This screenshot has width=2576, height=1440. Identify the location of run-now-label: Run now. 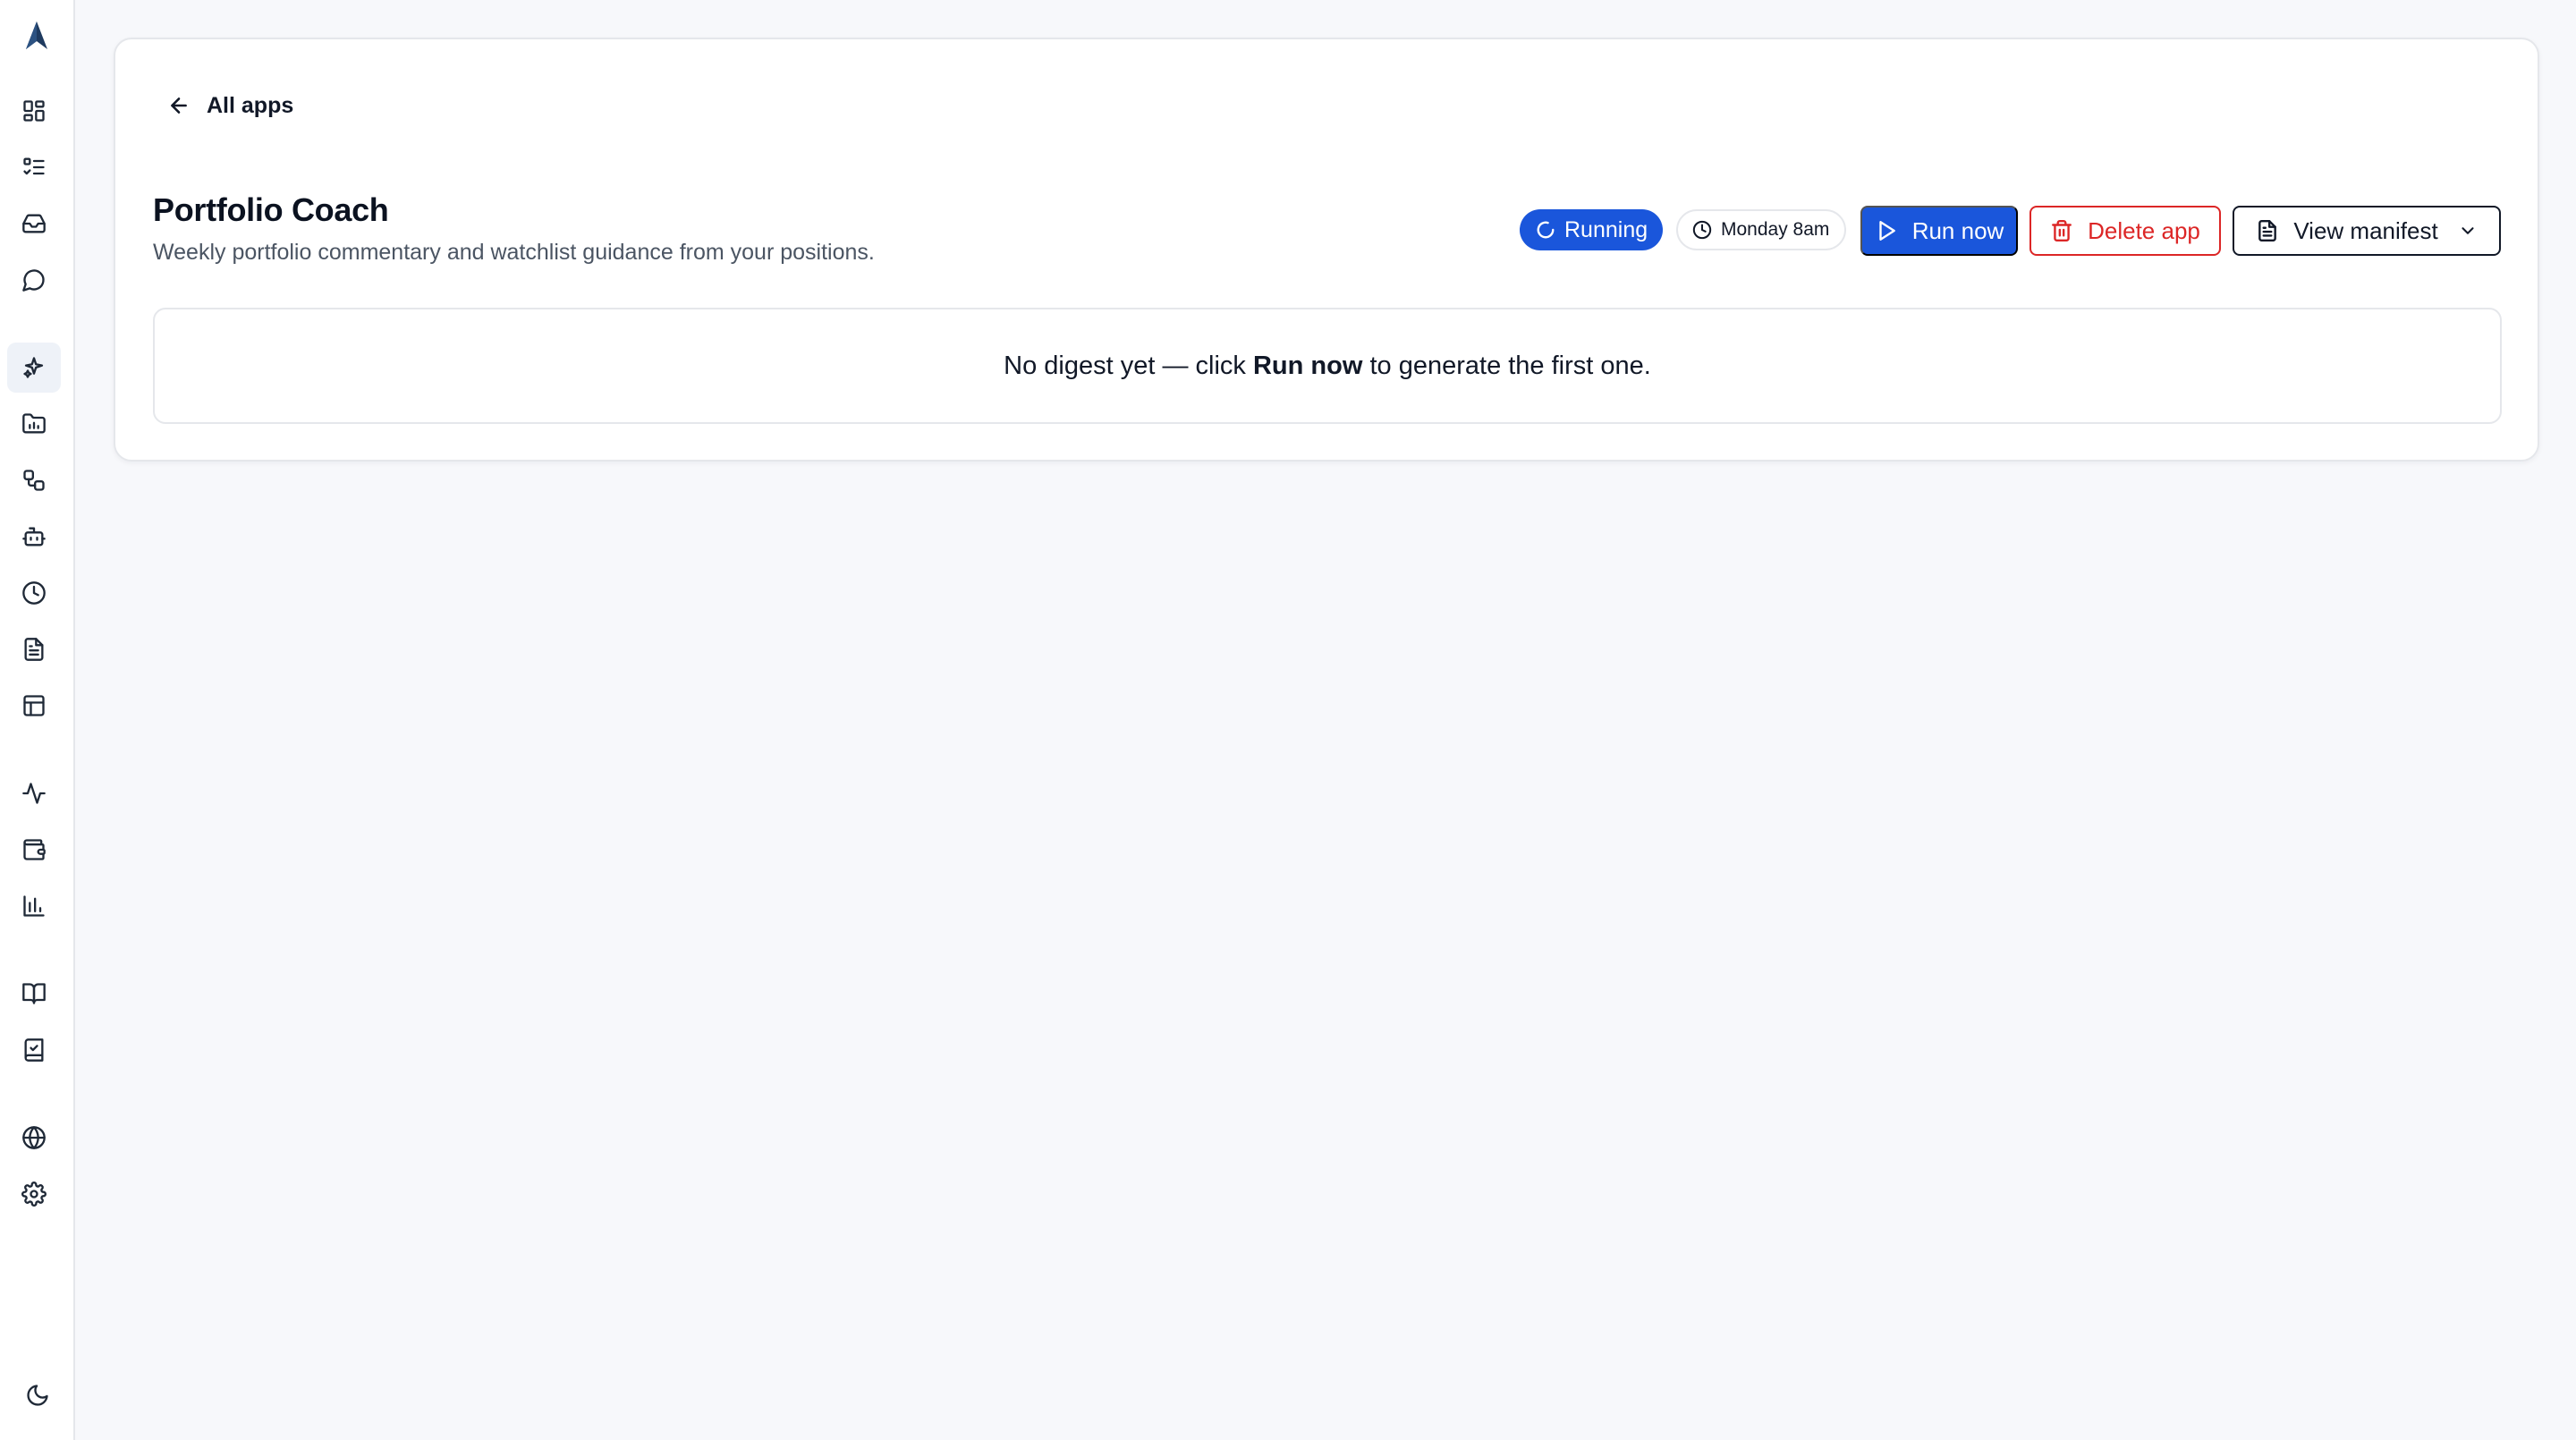
(1957, 230).